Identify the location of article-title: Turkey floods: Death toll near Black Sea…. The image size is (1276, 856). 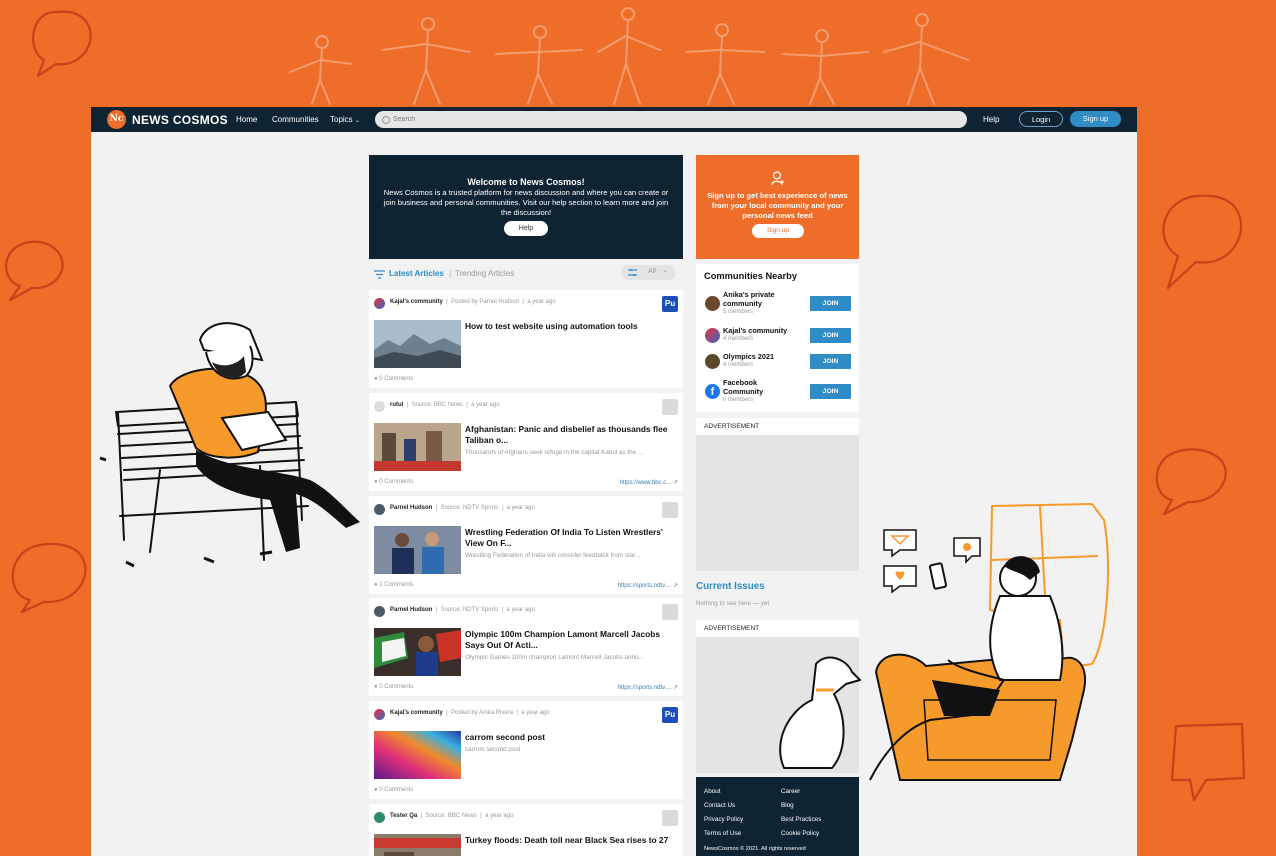
(572, 840).